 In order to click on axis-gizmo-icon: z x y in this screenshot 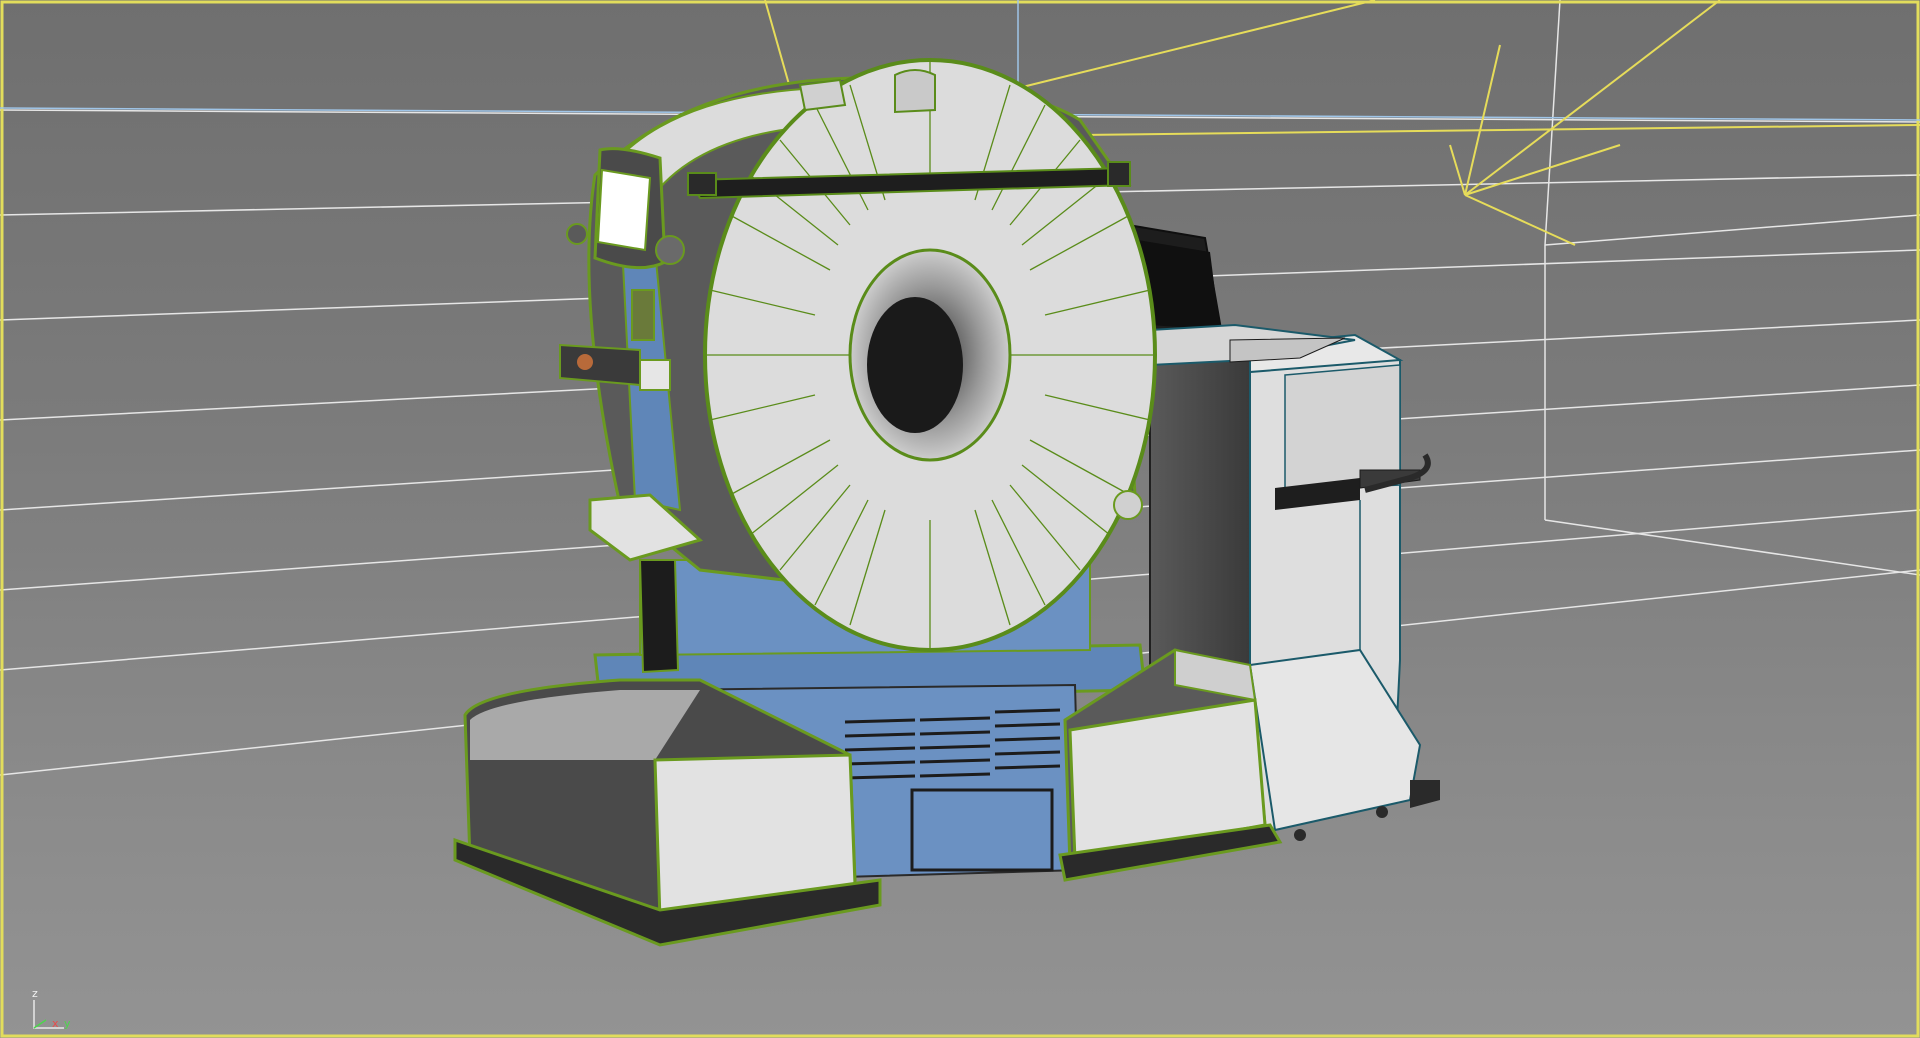, I will do `click(54, 1007)`.